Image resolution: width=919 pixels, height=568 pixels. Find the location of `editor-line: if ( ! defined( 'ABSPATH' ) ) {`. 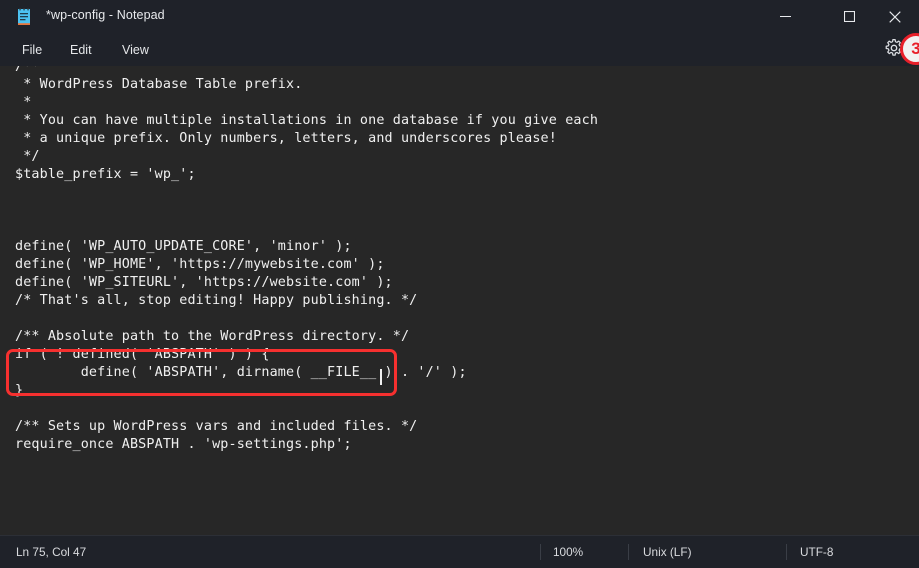

editor-line: if ( ! defined( 'ABSPATH' ) ) { is located at coordinates (142, 354).